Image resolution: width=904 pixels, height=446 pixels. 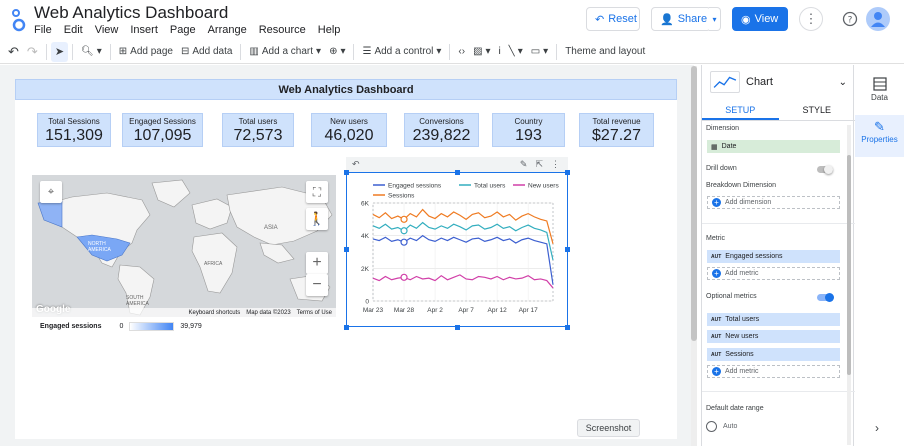 I want to click on view-button: ◉ View, so click(x=760, y=19).